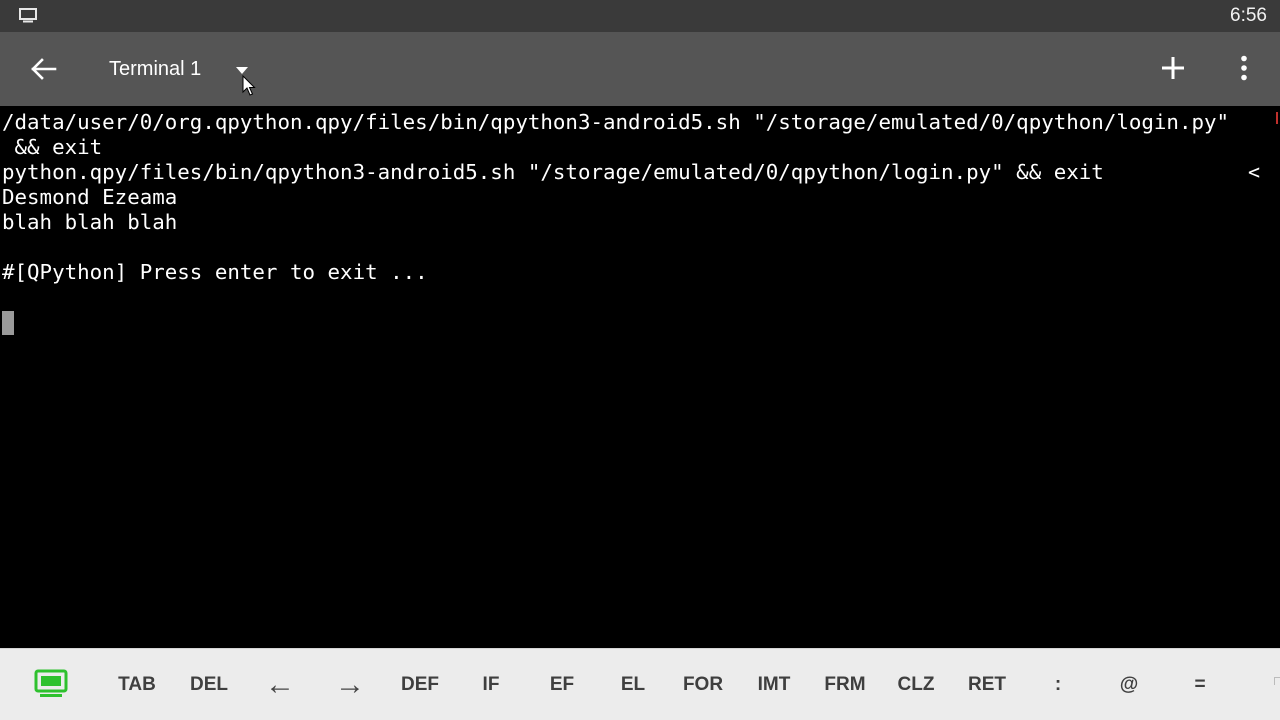 This screenshot has height=720, width=1280. I want to click on overflow-menu-button, so click(1244, 68).